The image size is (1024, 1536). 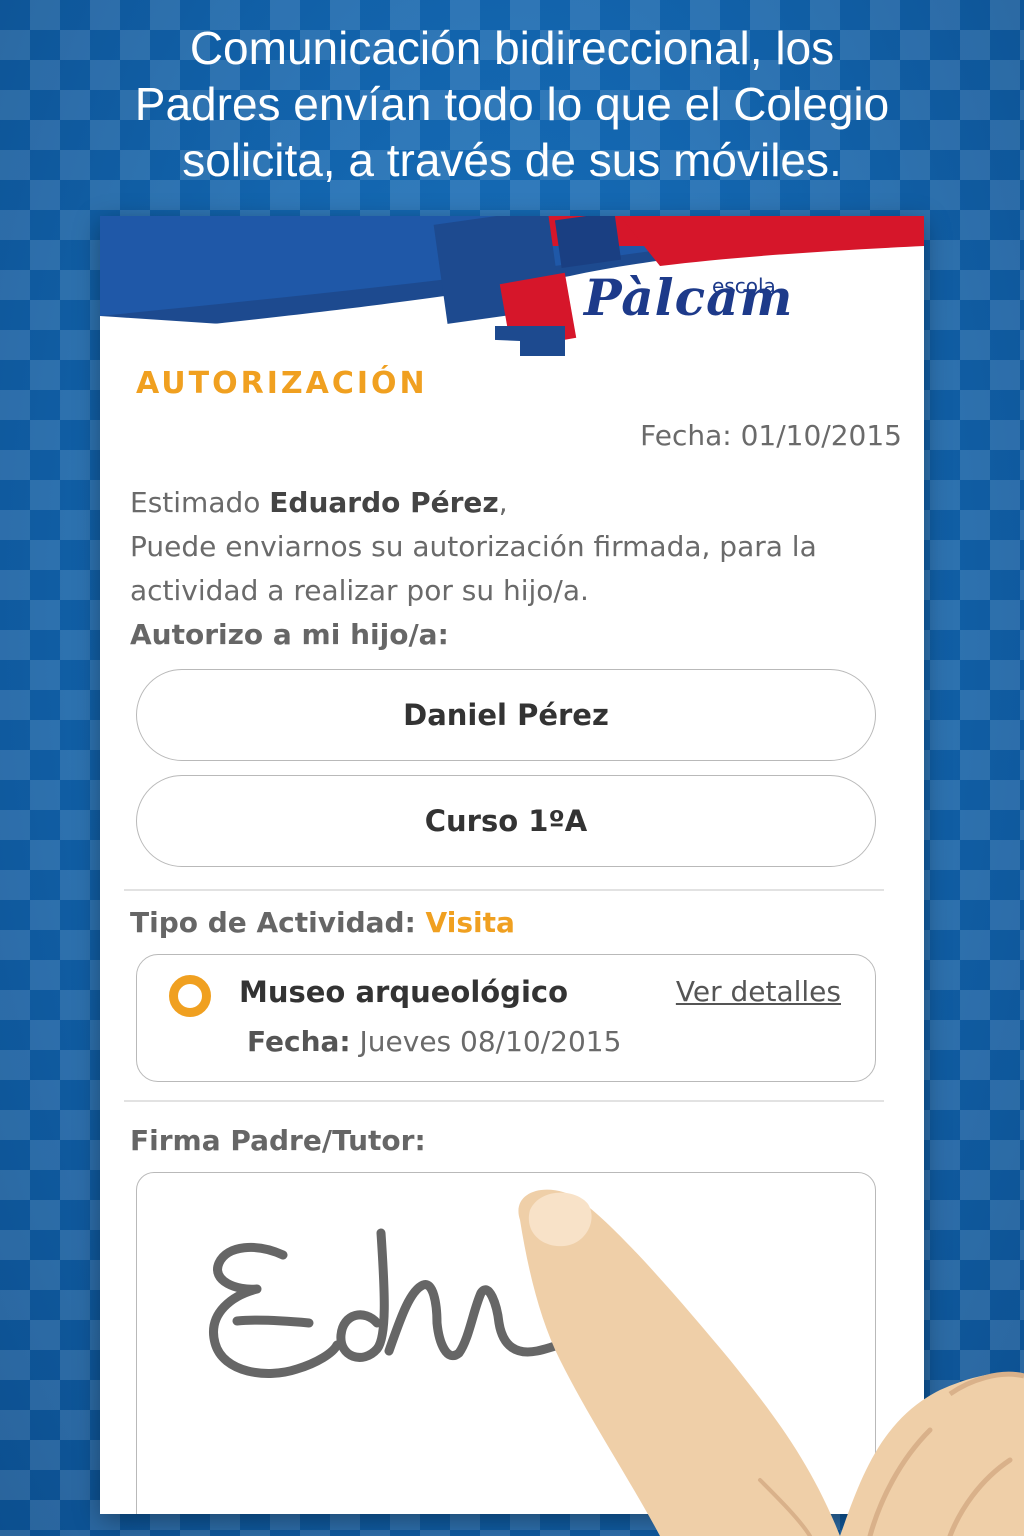 I want to click on activity-name: Museo arqueológico, so click(x=403, y=992).